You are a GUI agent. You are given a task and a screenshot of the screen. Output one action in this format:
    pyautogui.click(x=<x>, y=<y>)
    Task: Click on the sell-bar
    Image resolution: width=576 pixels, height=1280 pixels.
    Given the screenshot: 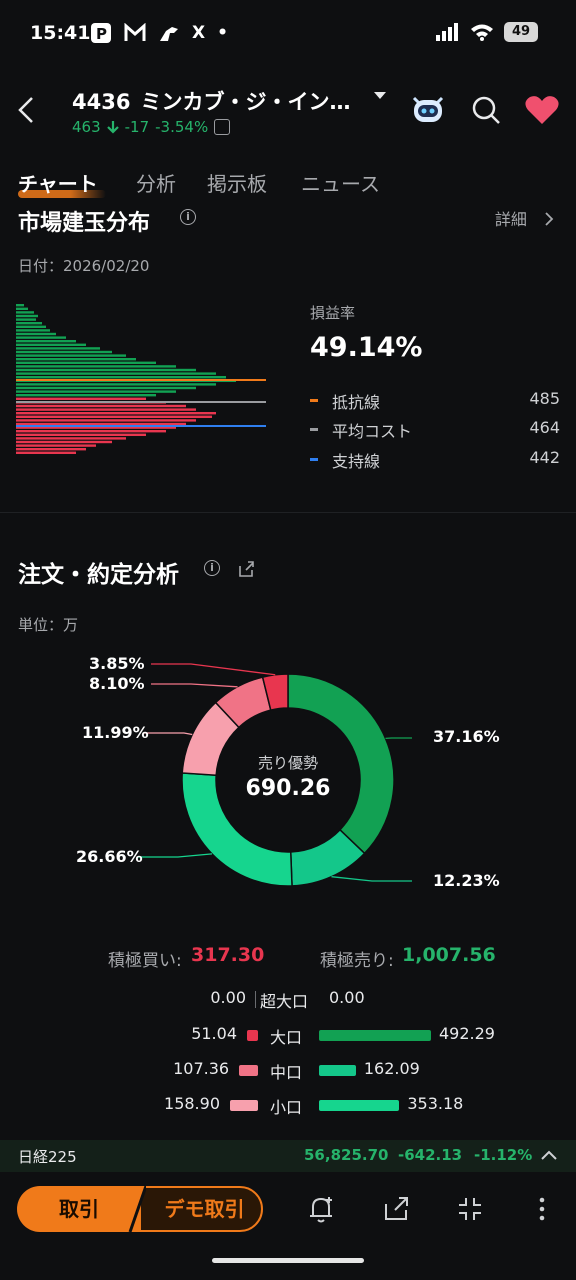 What is the action you would take?
    pyautogui.click(x=375, y=1035)
    